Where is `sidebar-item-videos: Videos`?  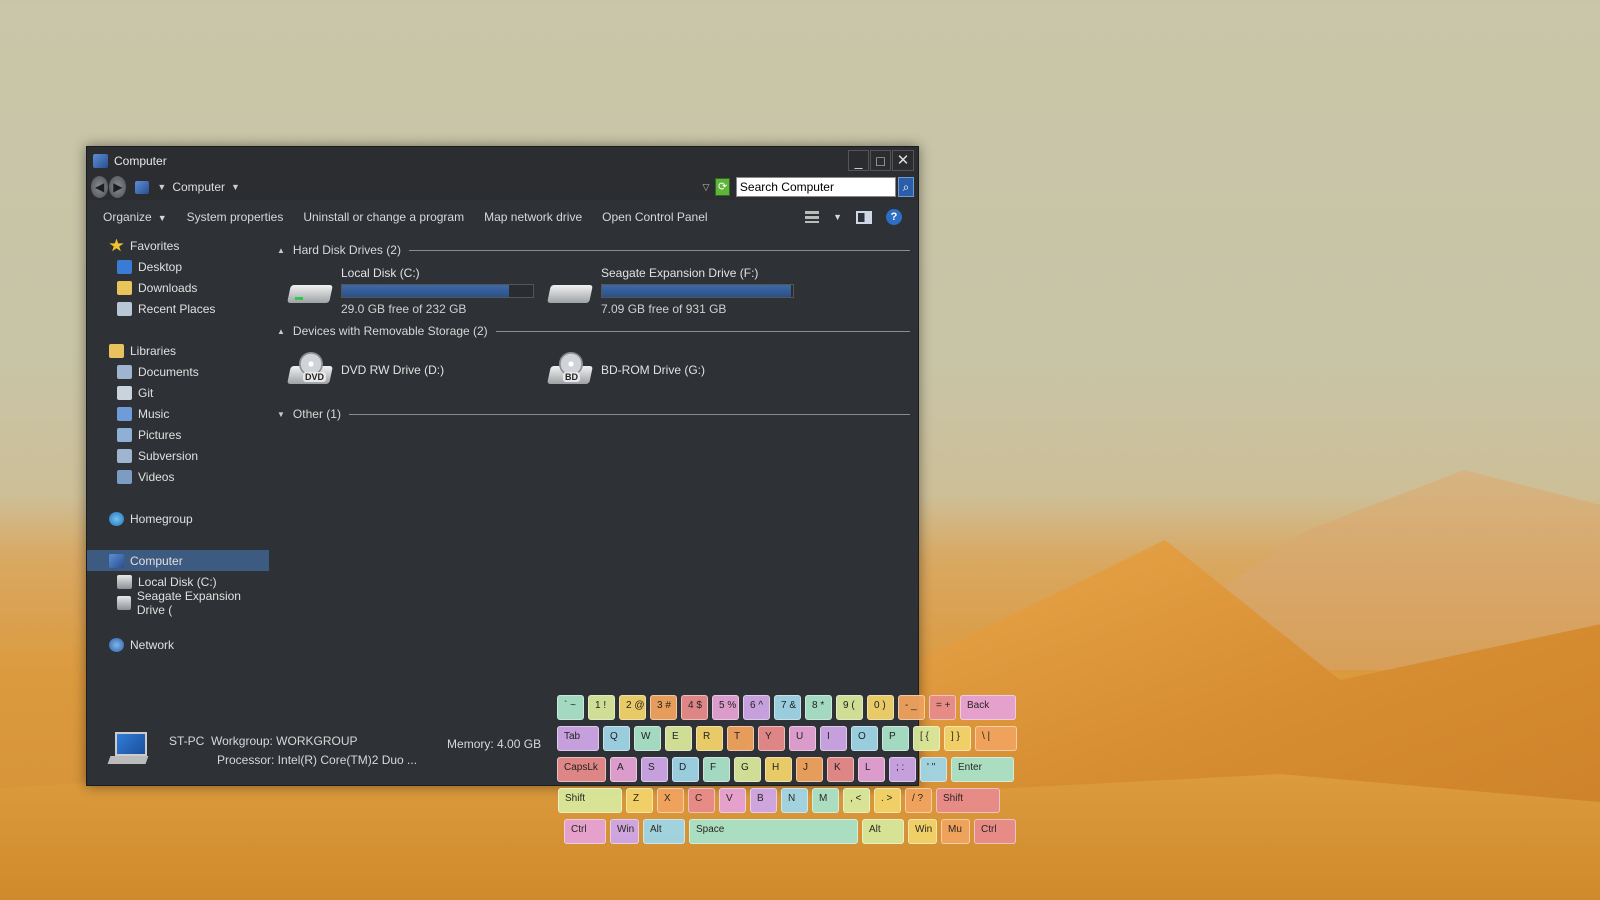
sidebar-item-videos: Videos is located at coordinates (178, 476).